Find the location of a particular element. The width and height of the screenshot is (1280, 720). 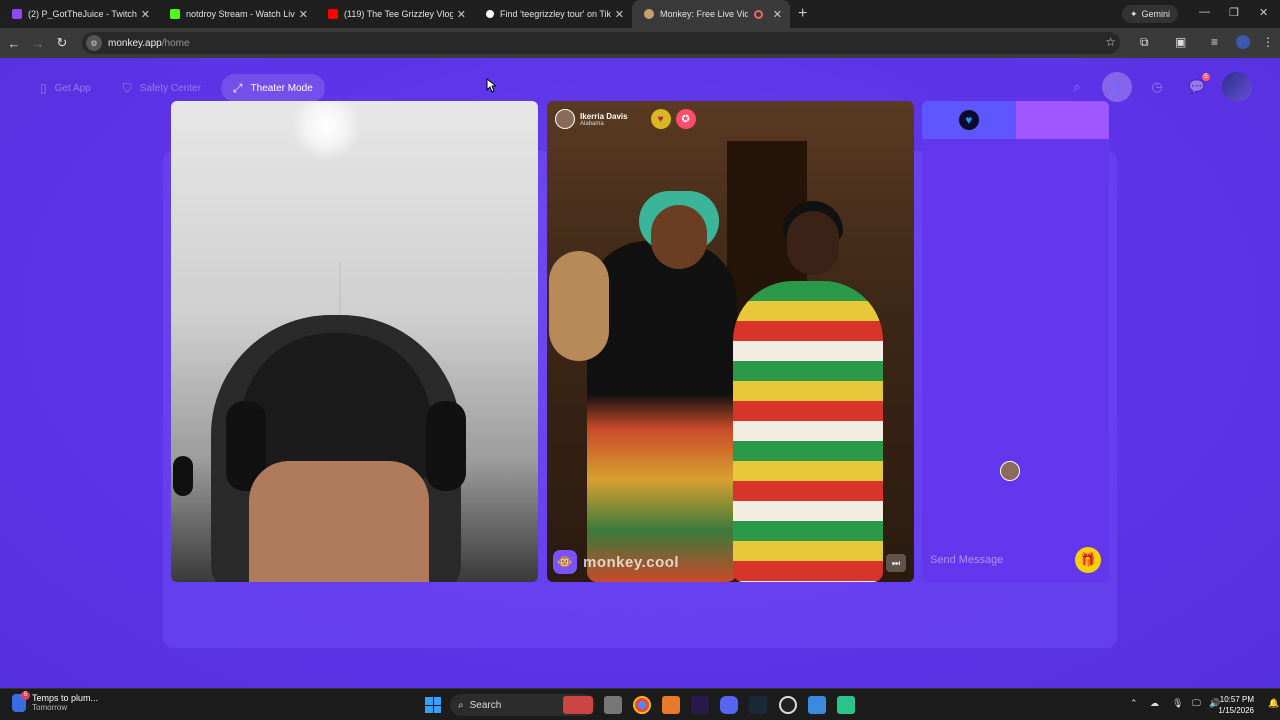

top-nav: ▯ Get App ⛉ Safety Center ⤢ Theater Mode is located at coordinates (176, 88).